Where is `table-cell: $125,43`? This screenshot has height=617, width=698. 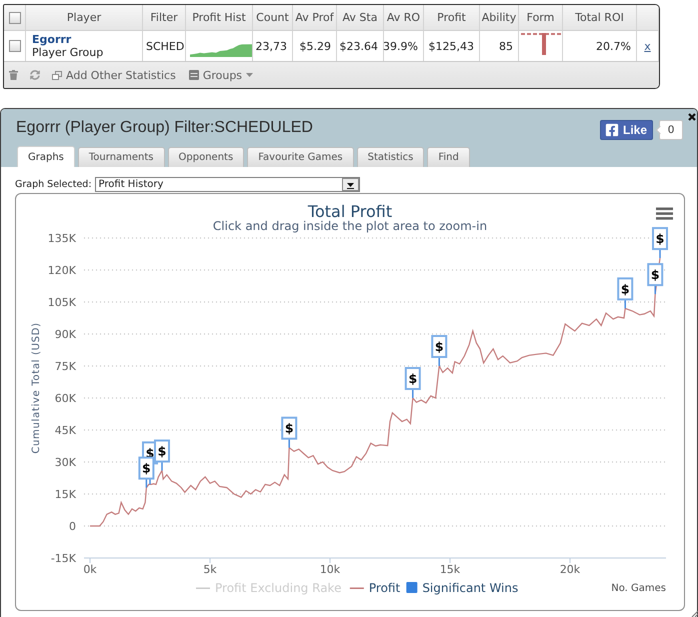 table-cell: $125,43 is located at coordinates (452, 46).